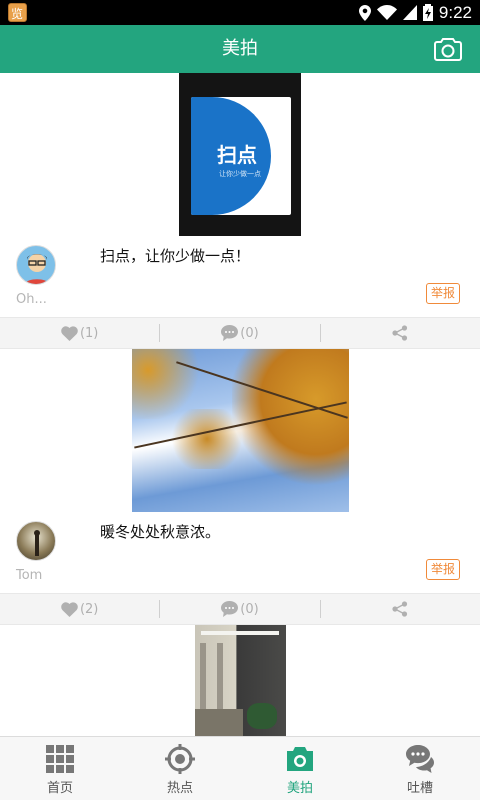  I want to click on wifi-icon, so click(386, 12).